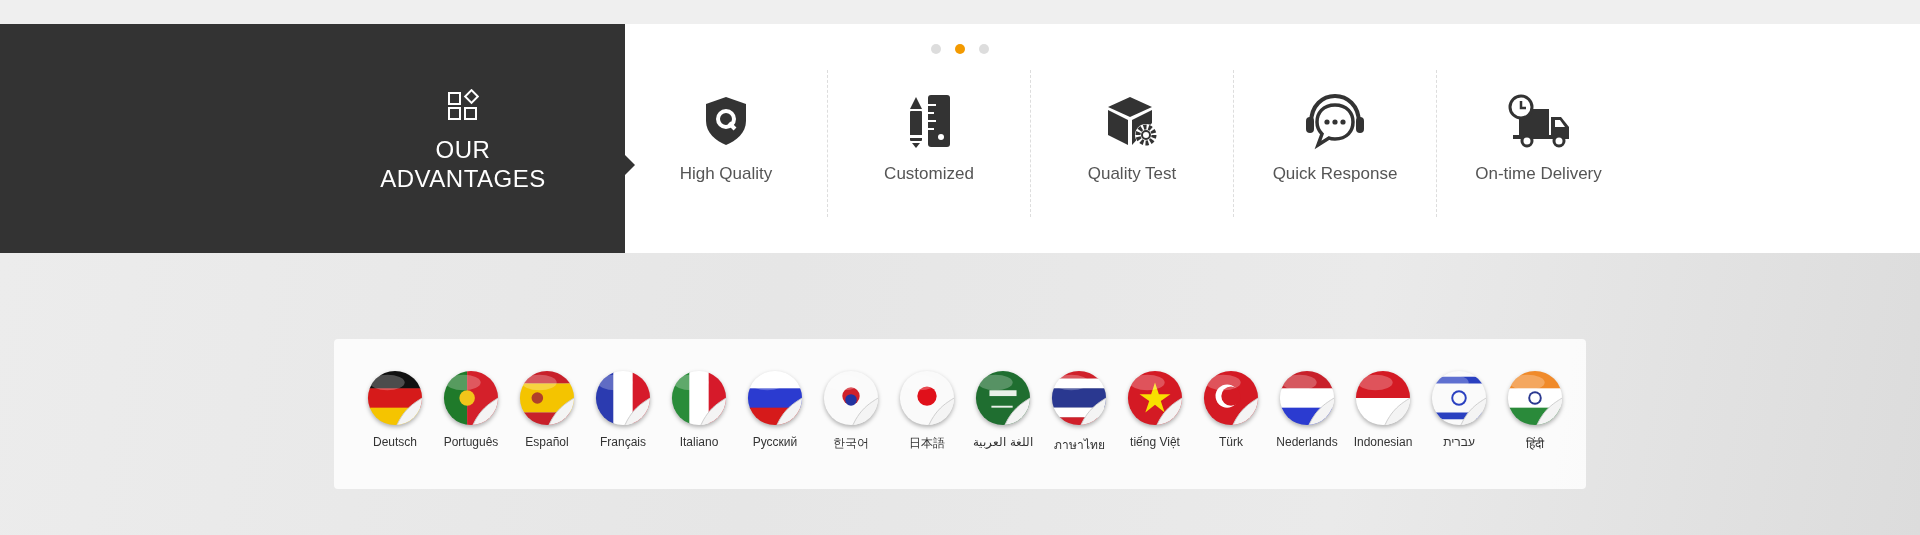 Image resolution: width=1920 pixels, height=535 pixels. What do you see at coordinates (623, 429) in the screenshot?
I see `language-link: Français` at bounding box center [623, 429].